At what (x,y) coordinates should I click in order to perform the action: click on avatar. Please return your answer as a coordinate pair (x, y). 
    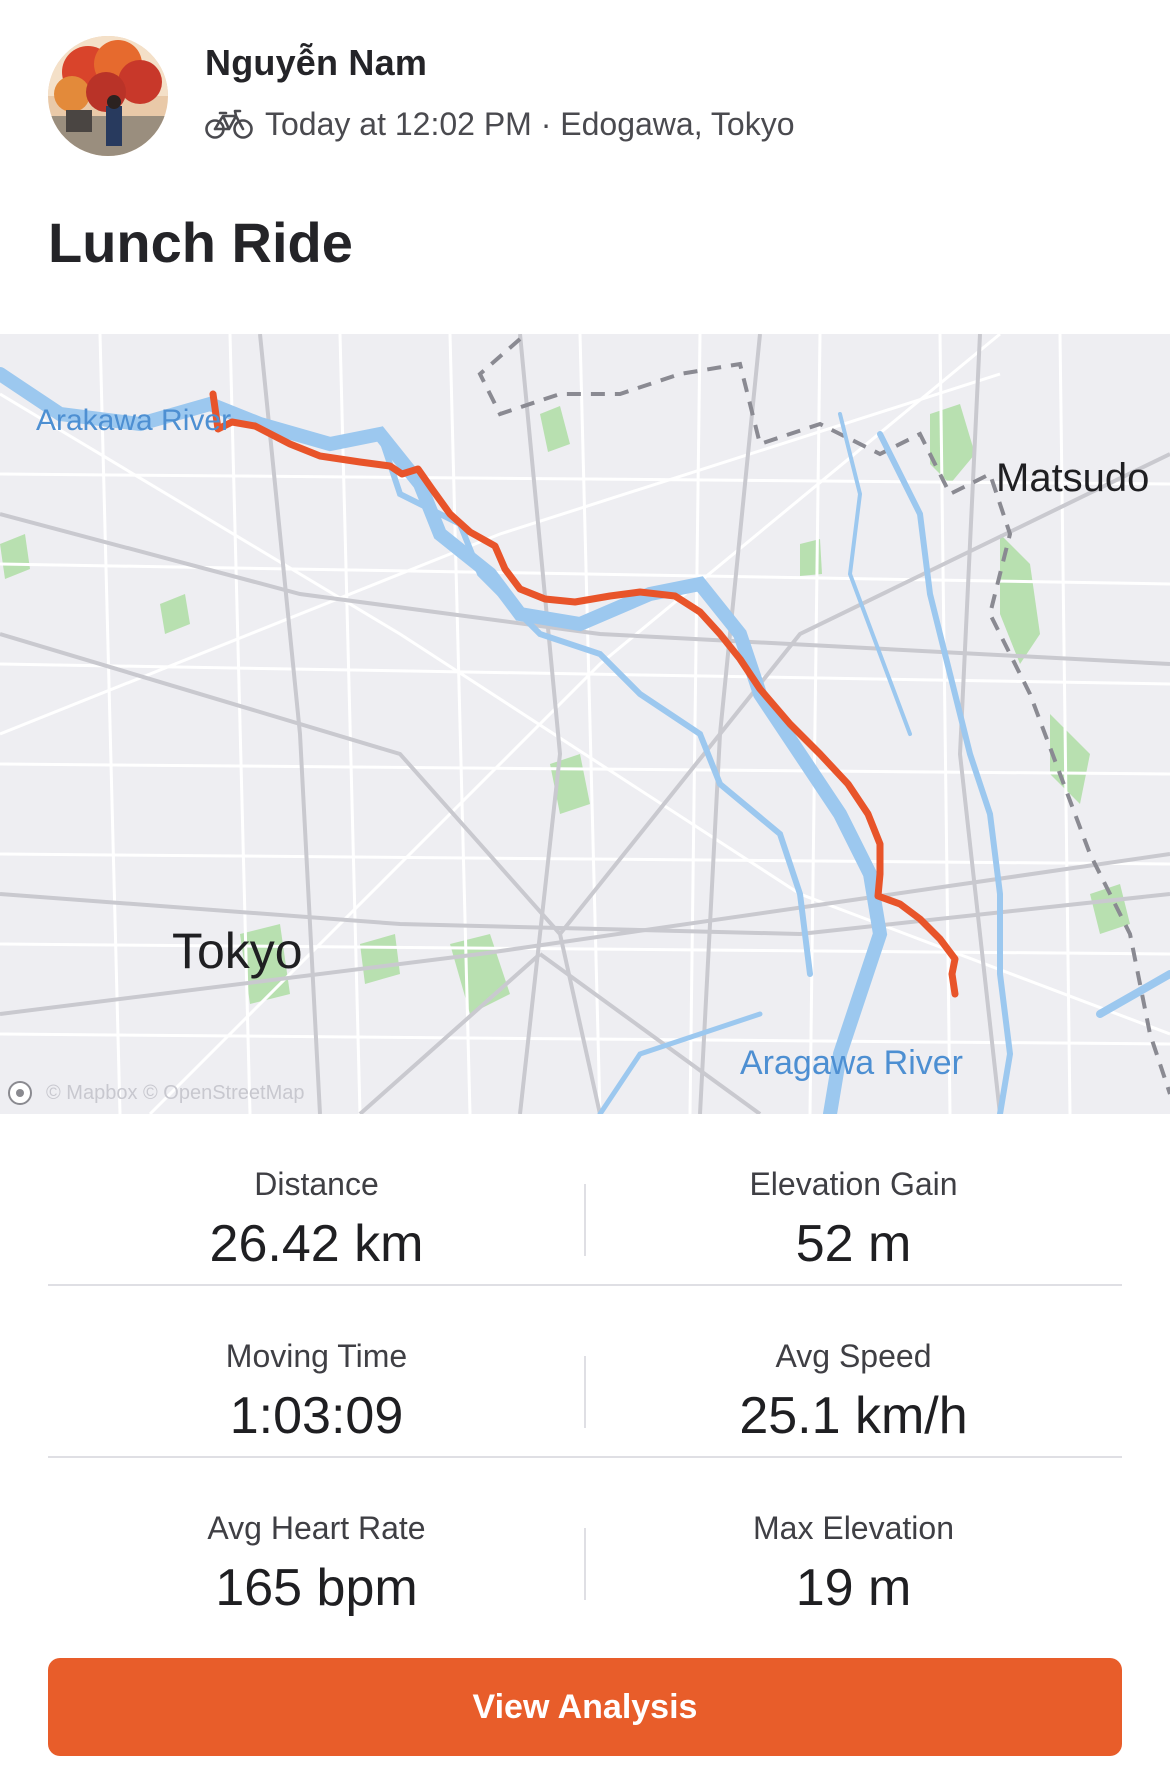
    Looking at the image, I should click on (108, 96).